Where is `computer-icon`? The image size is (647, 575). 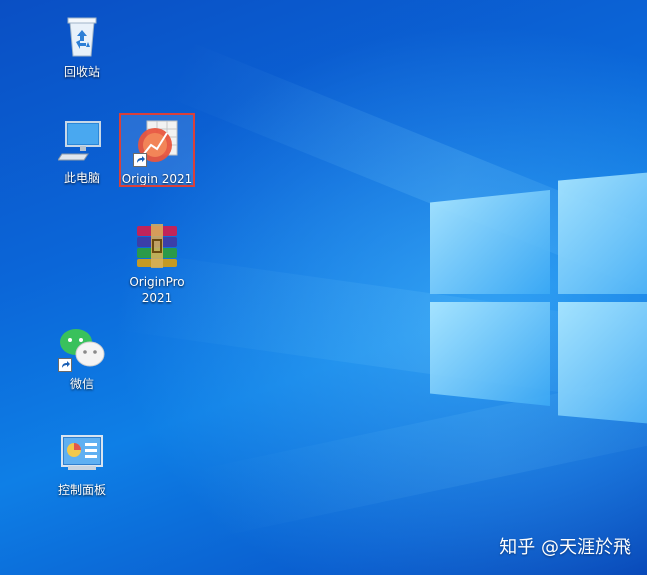
computer-icon is located at coordinates (81, 142).